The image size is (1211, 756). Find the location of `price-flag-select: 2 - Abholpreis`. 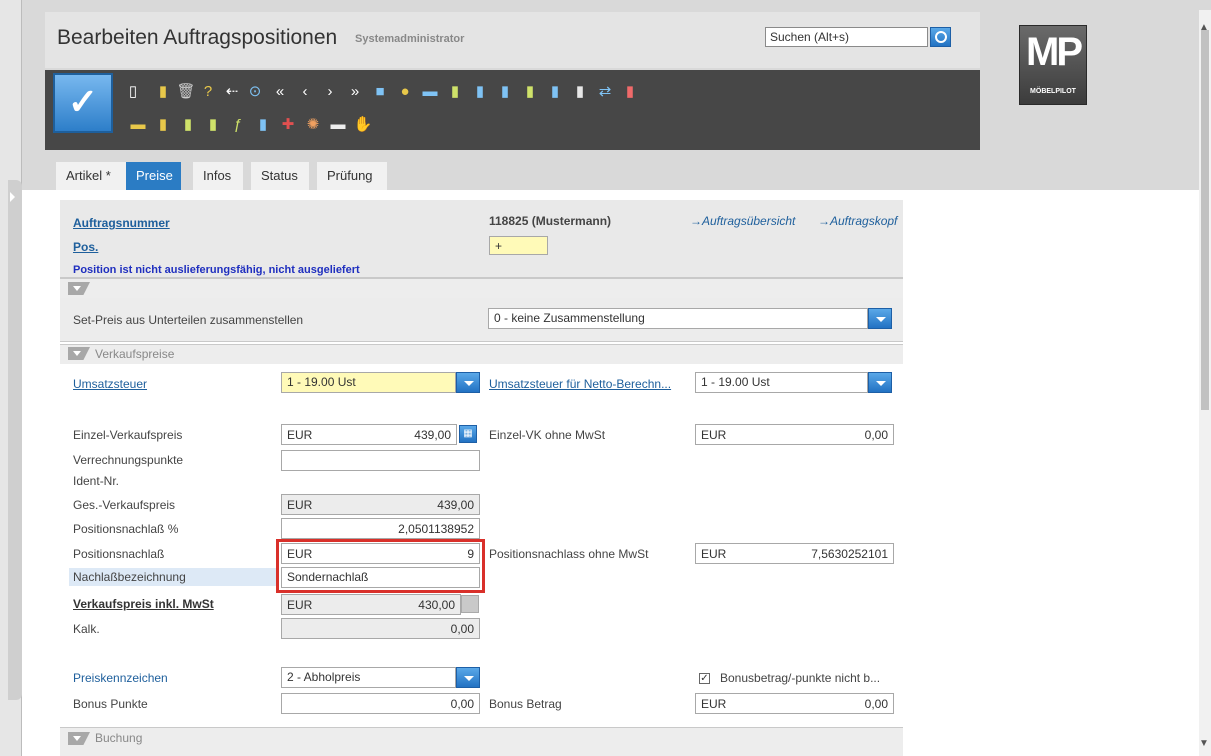

price-flag-select: 2 - Abholpreis is located at coordinates (368, 677).